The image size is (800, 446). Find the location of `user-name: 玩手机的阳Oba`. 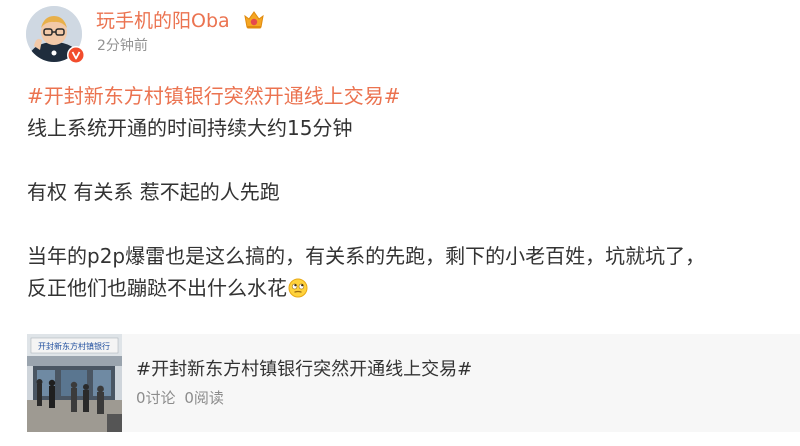

user-name: 玩手机的阳Oba is located at coordinates (163, 21).